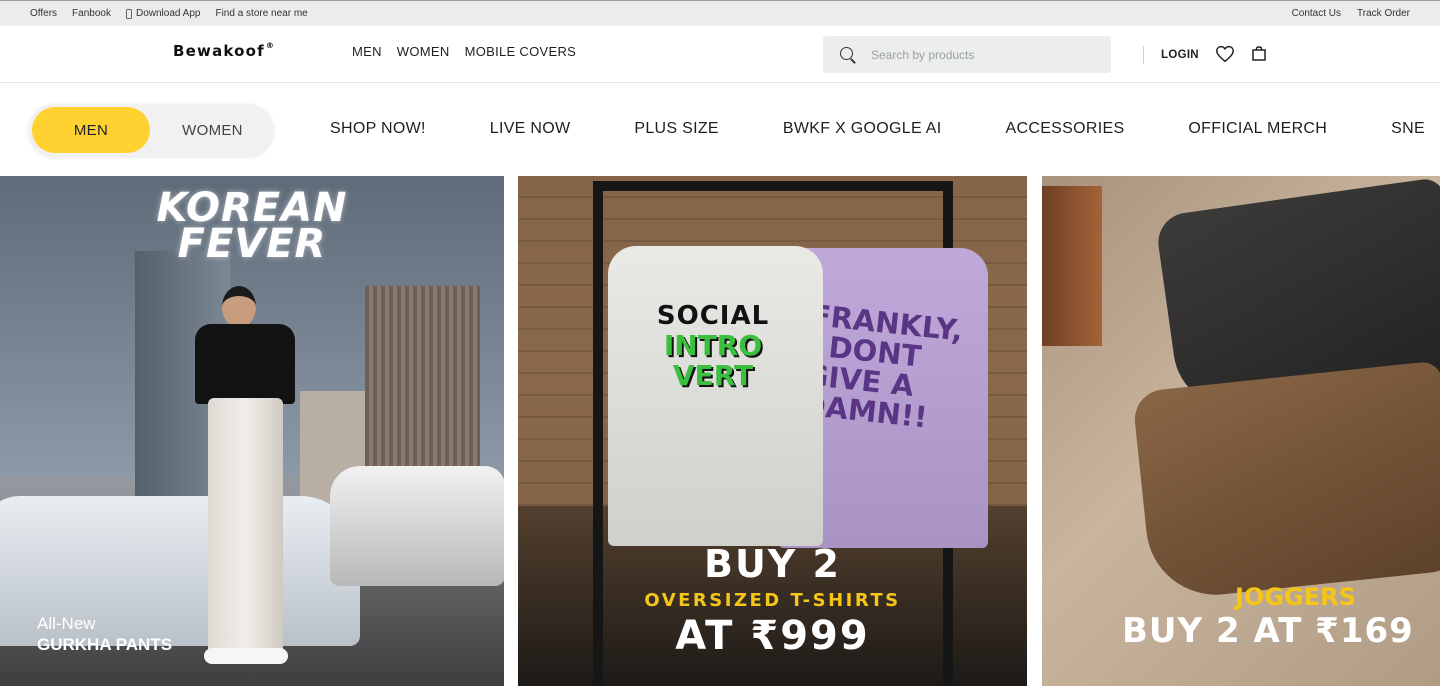  I want to click on track-order-link: Track Order, so click(1383, 13).